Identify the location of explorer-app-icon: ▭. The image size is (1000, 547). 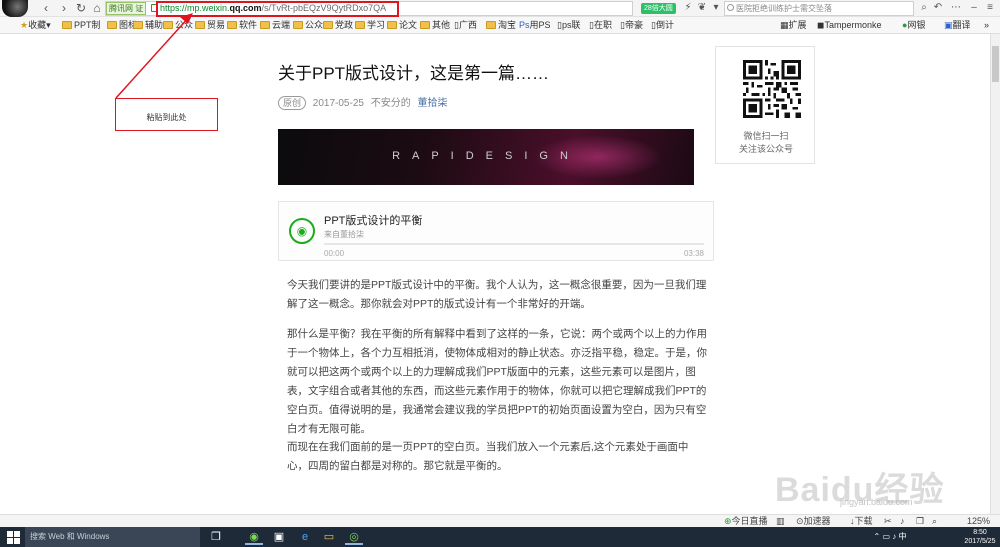
(329, 537).